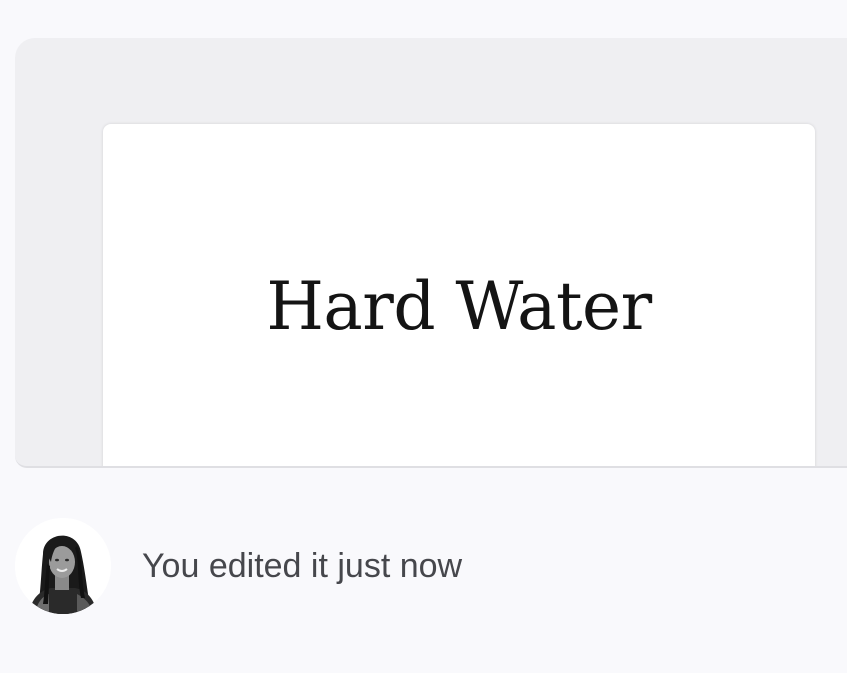 The image size is (847, 673). I want to click on avatar, so click(63, 566).